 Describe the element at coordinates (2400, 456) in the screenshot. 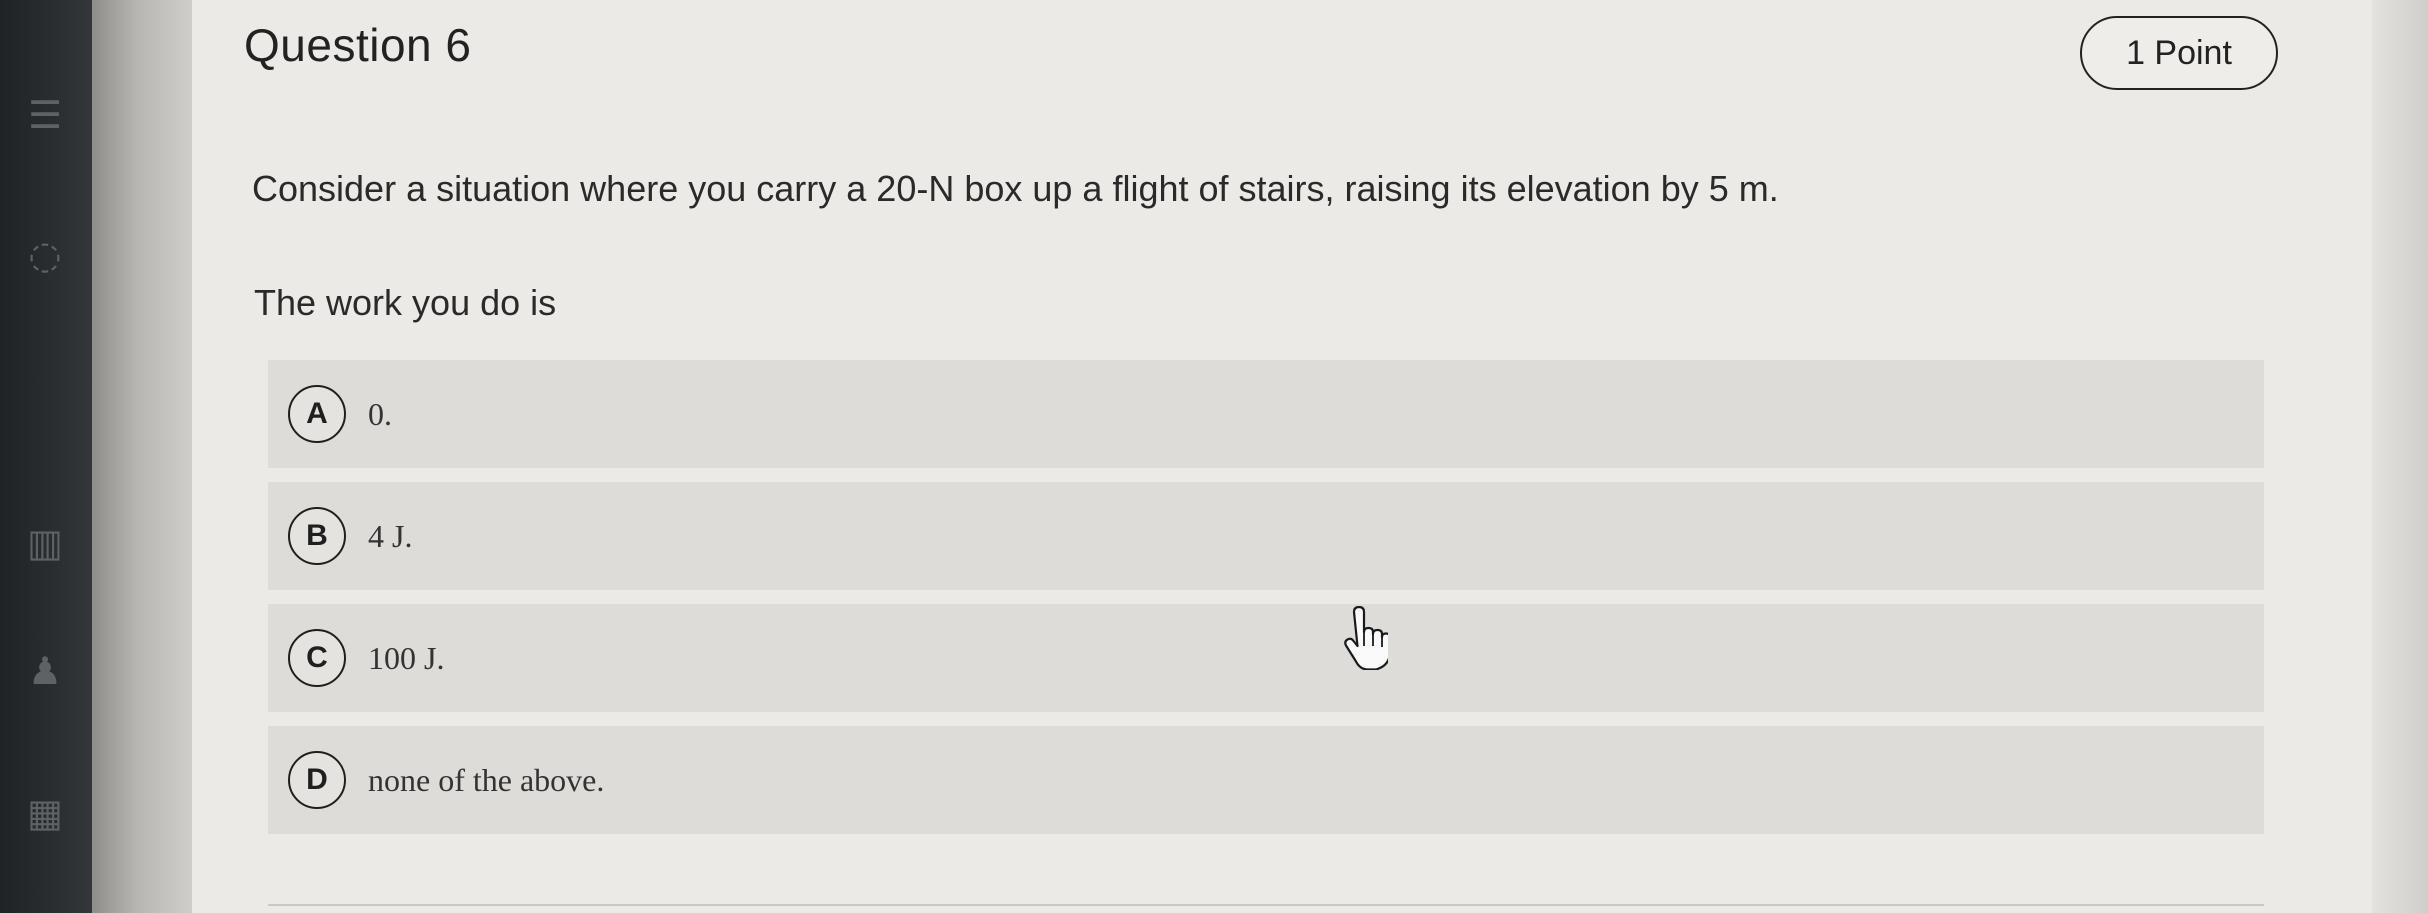

I see `panel-edge` at that location.